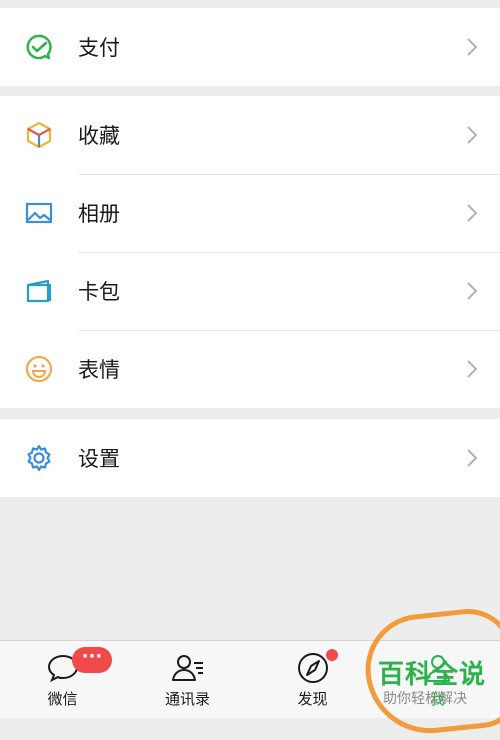  I want to click on unread-badge: ···, so click(92, 660).